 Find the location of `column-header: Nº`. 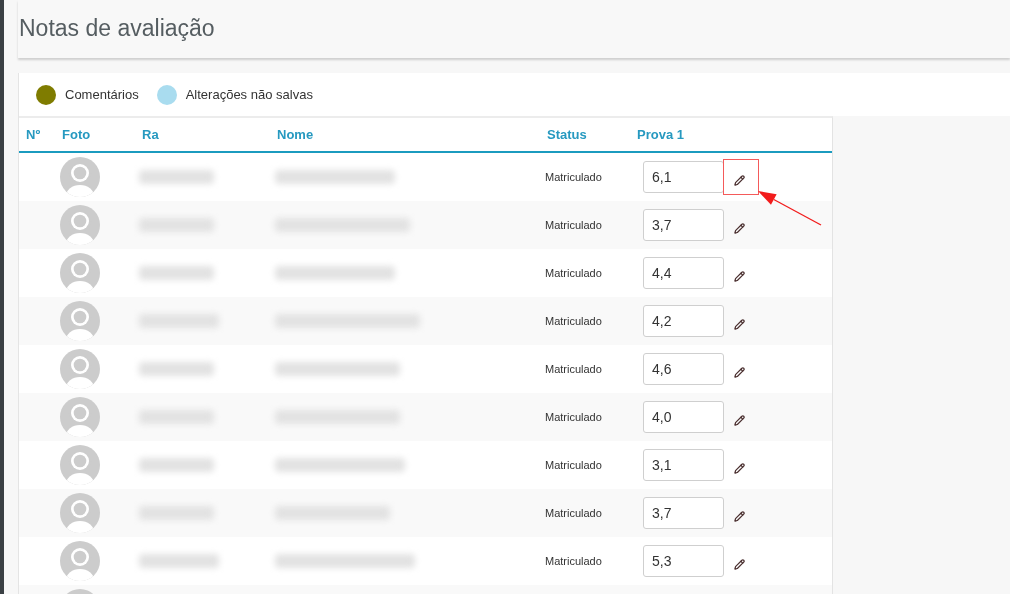

column-header: Nº is located at coordinates (33, 134).